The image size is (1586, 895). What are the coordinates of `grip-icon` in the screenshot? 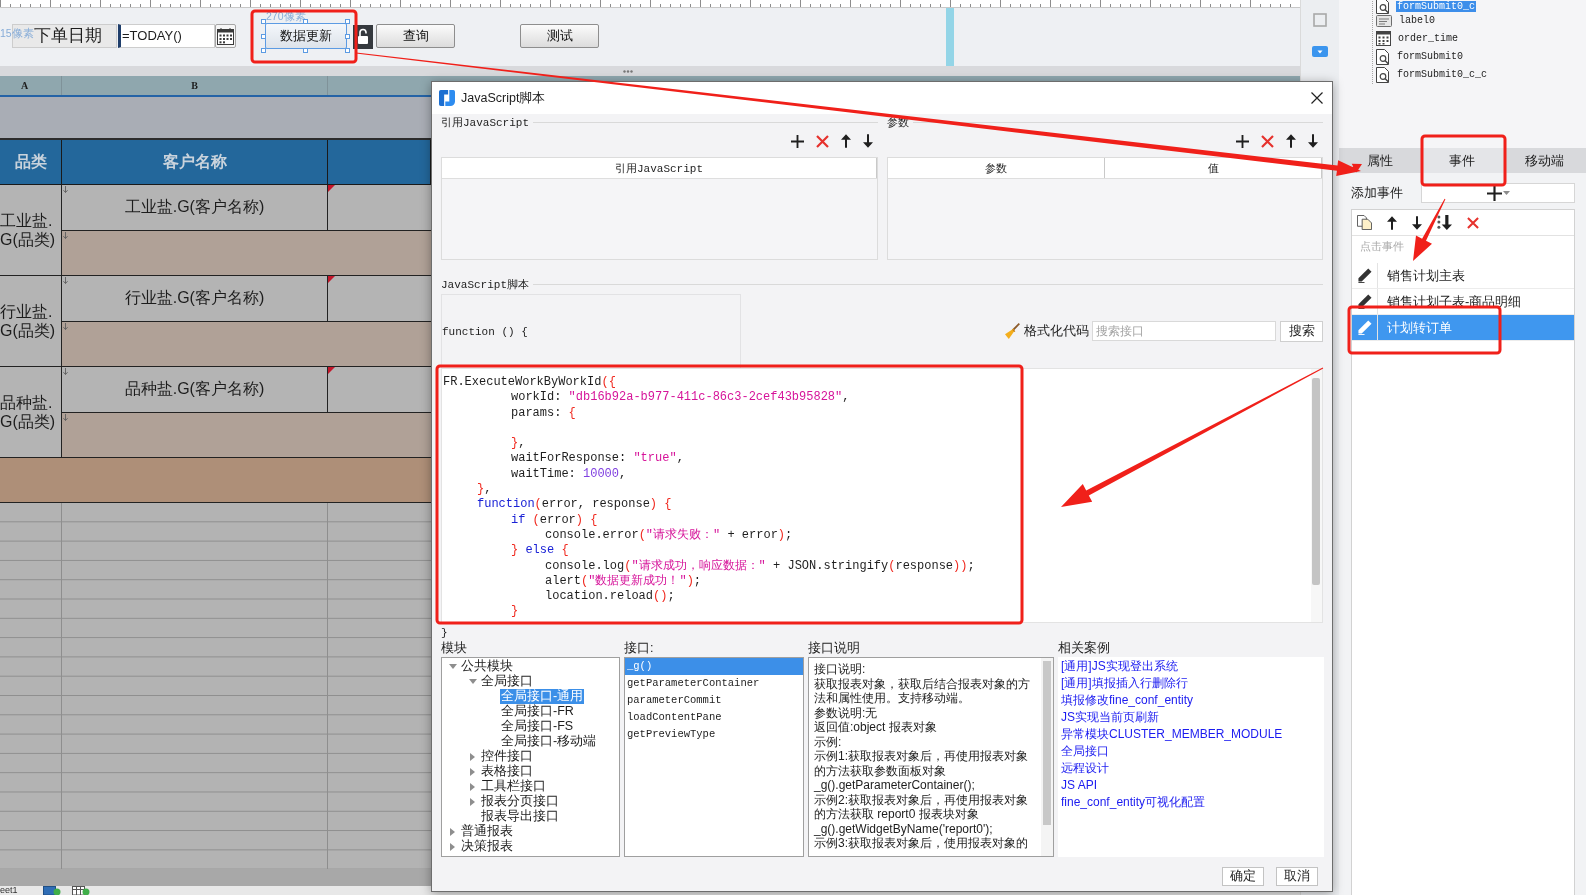 It's located at (628, 71).